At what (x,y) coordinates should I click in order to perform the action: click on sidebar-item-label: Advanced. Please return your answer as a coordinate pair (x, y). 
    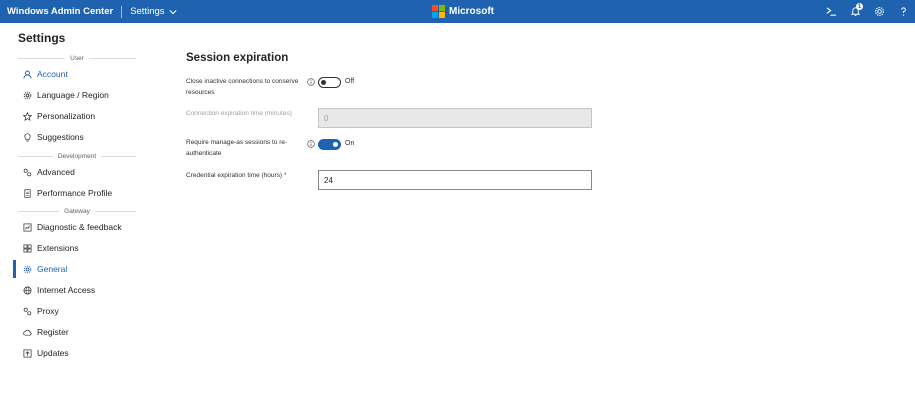
    Looking at the image, I should click on (56, 172).